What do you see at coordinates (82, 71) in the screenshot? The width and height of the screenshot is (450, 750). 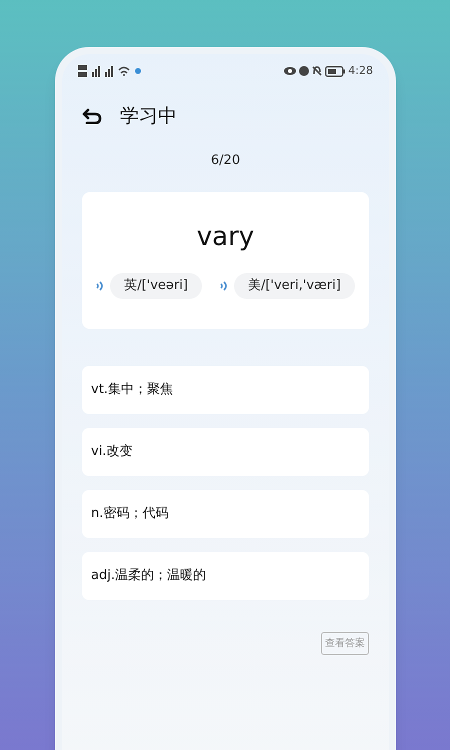 I see `sim-card-icon` at bounding box center [82, 71].